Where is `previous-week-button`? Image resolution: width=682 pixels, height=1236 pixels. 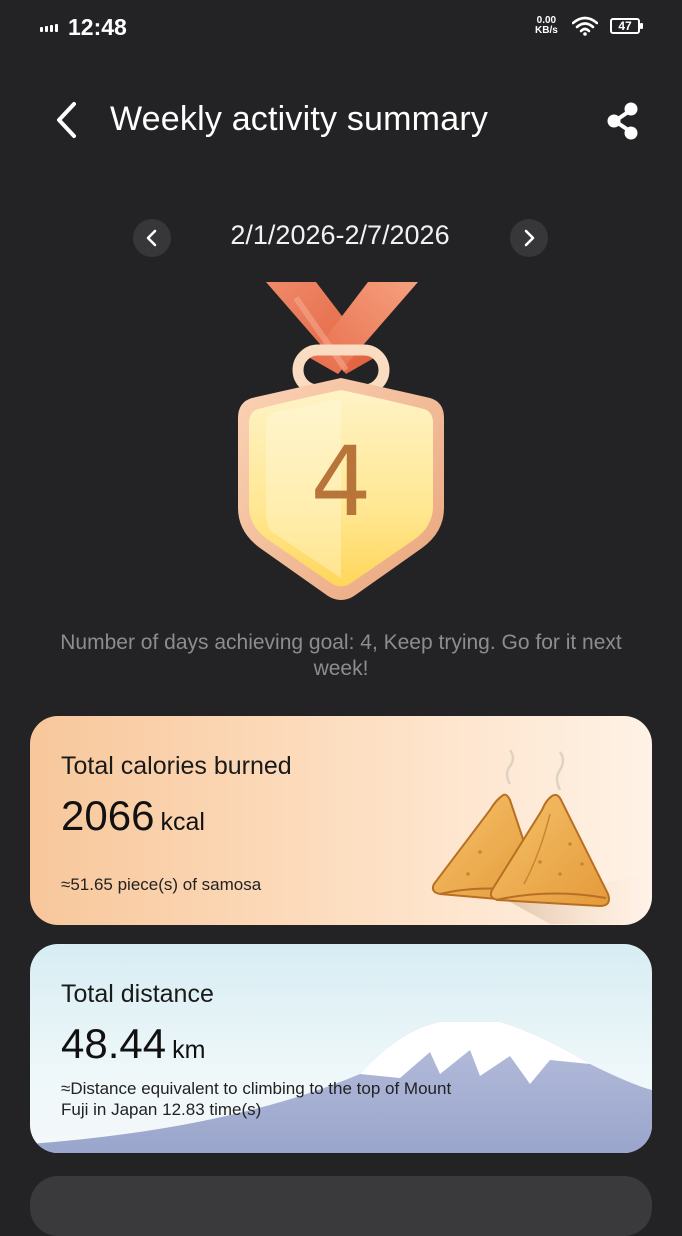
previous-week-button is located at coordinates (152, 238).